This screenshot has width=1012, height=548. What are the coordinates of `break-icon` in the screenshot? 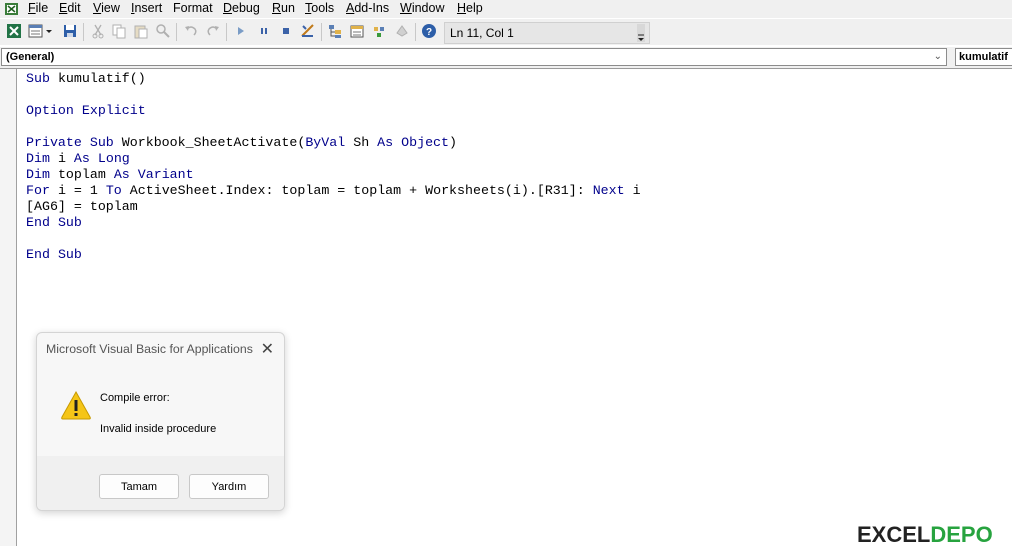 It's located at (264, 31).